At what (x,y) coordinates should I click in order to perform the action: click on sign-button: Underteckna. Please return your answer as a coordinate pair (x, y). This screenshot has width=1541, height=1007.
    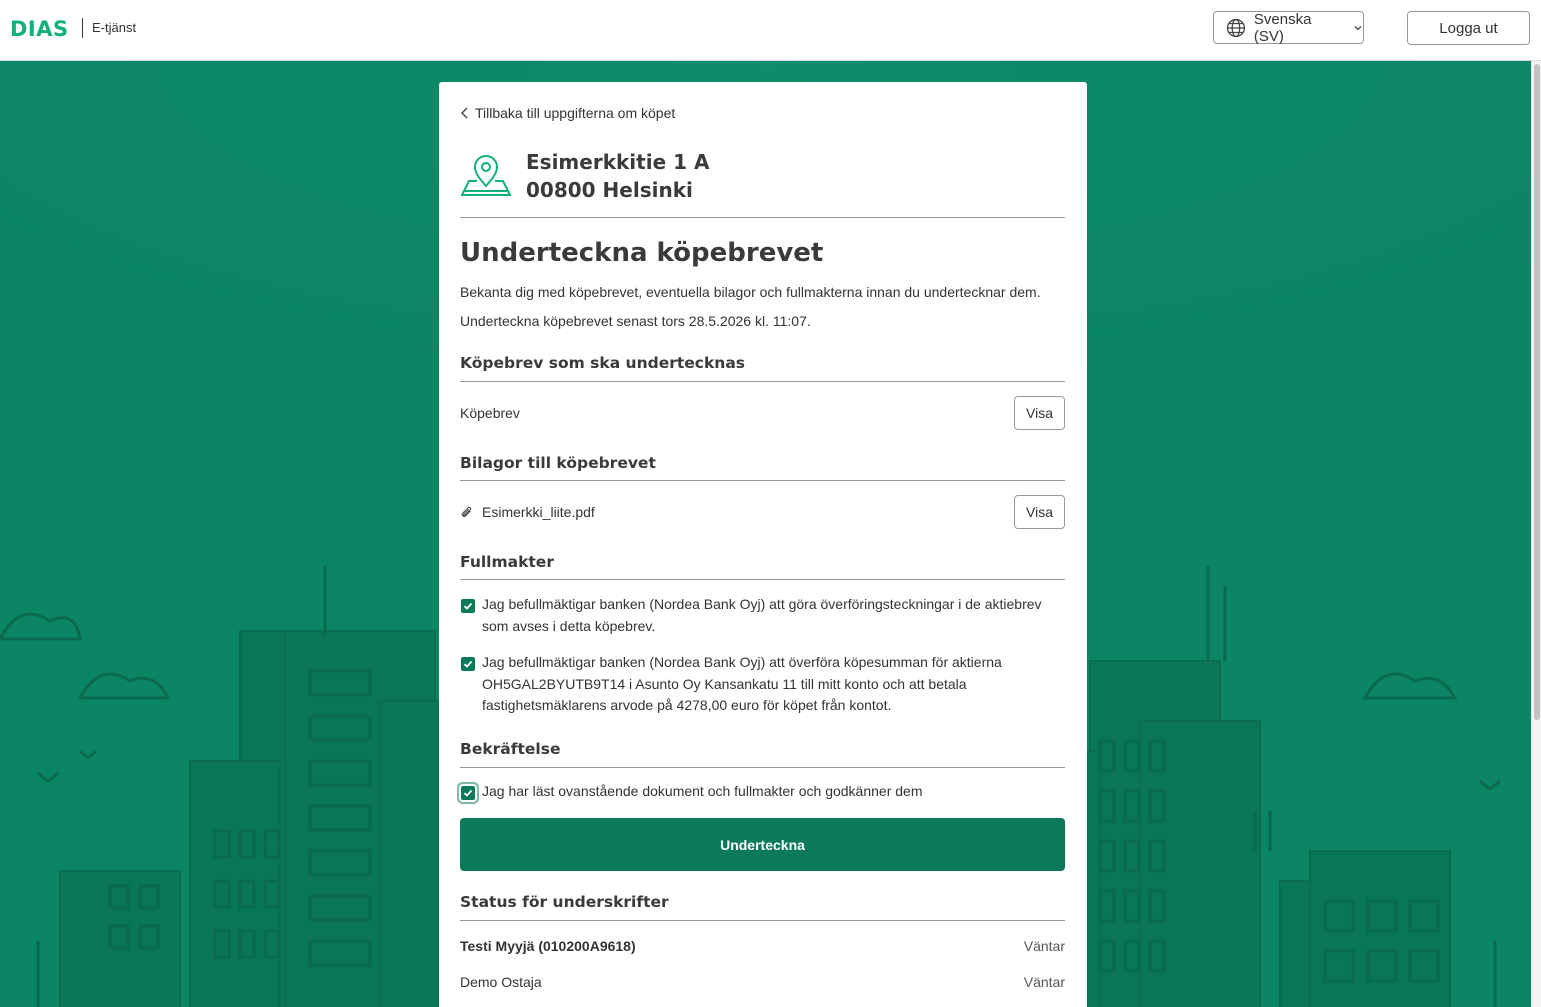
    Looking at the image, I should click on (762, 844).